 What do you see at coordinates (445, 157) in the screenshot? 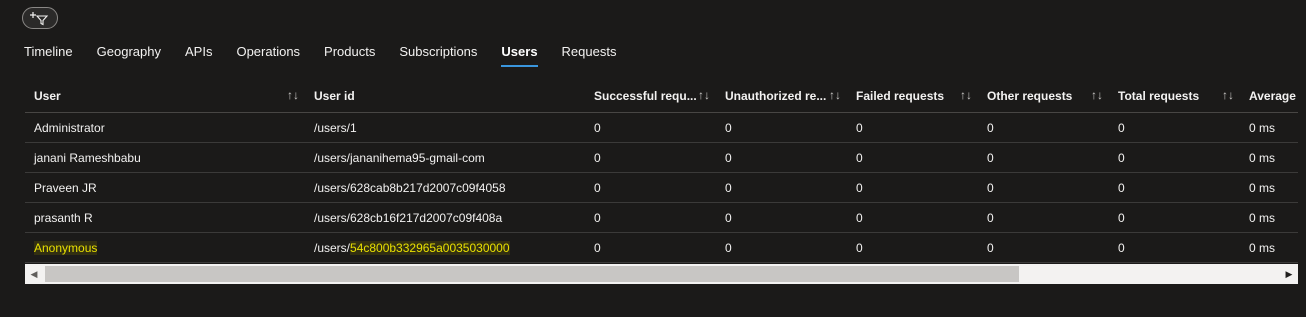
I see `cell-user-id: /users/jananihema95-gmail-com` at bounding box center [445, 157].